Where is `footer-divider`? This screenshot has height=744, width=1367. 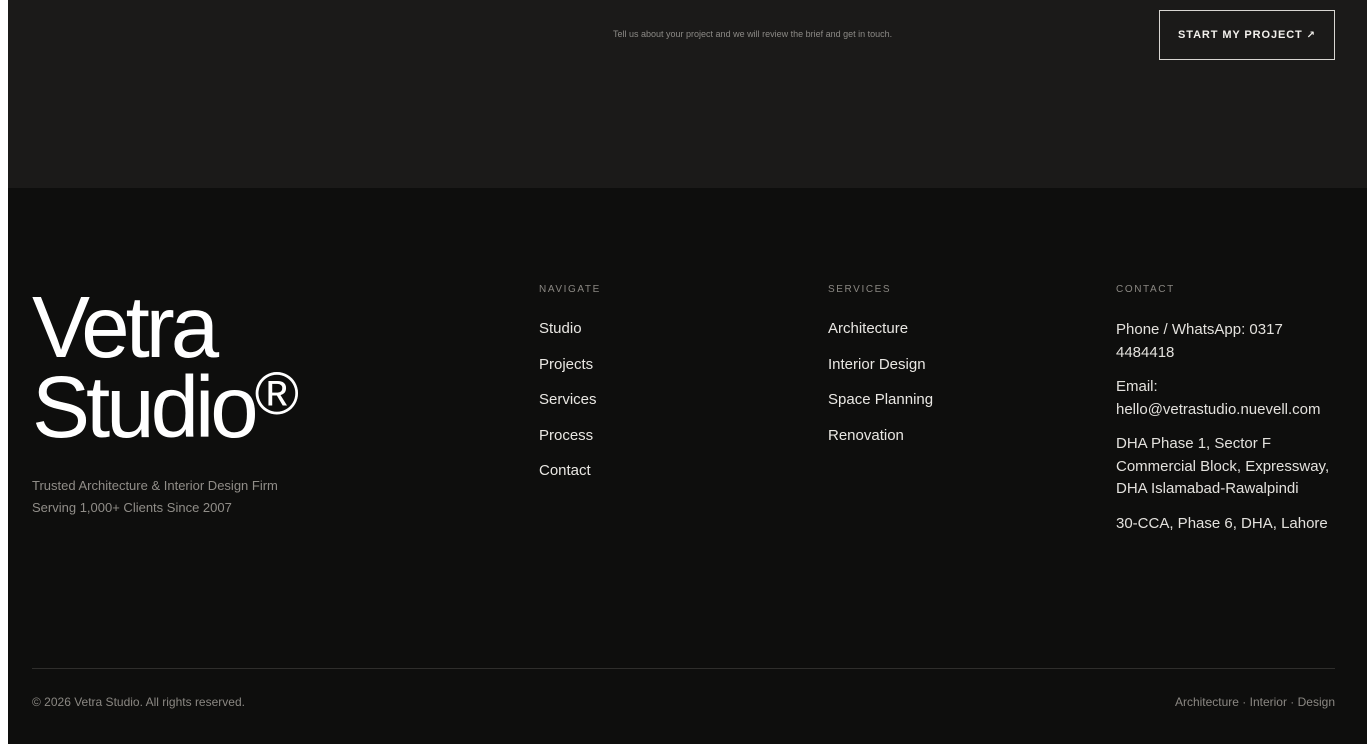 footer-divider is located at coordinates (683, 668).